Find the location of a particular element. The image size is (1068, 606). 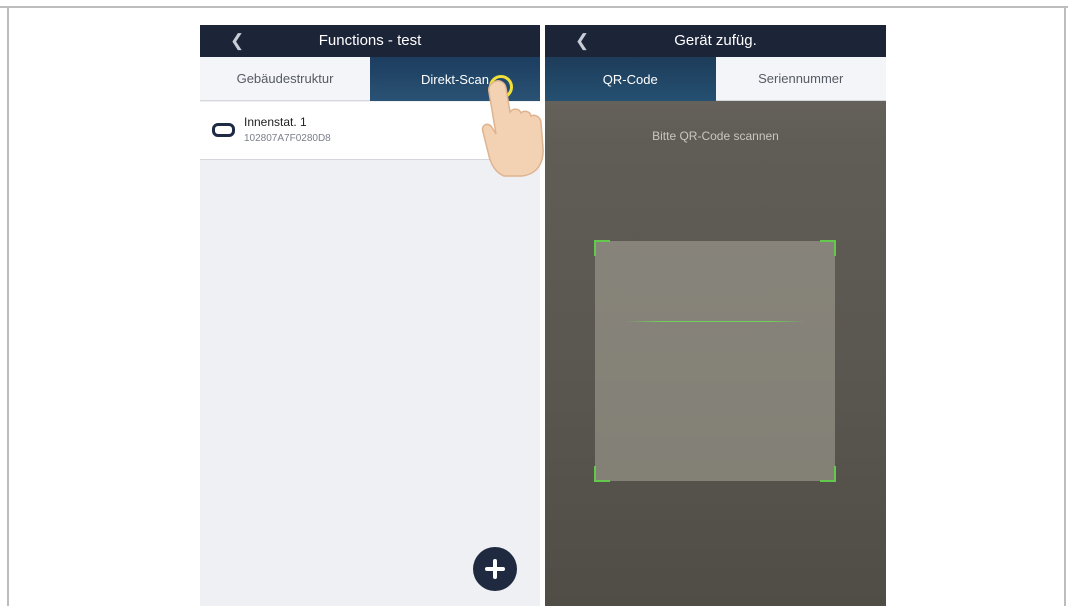

device-name: Innenstat. 1 is located at coordinates (275, 122).